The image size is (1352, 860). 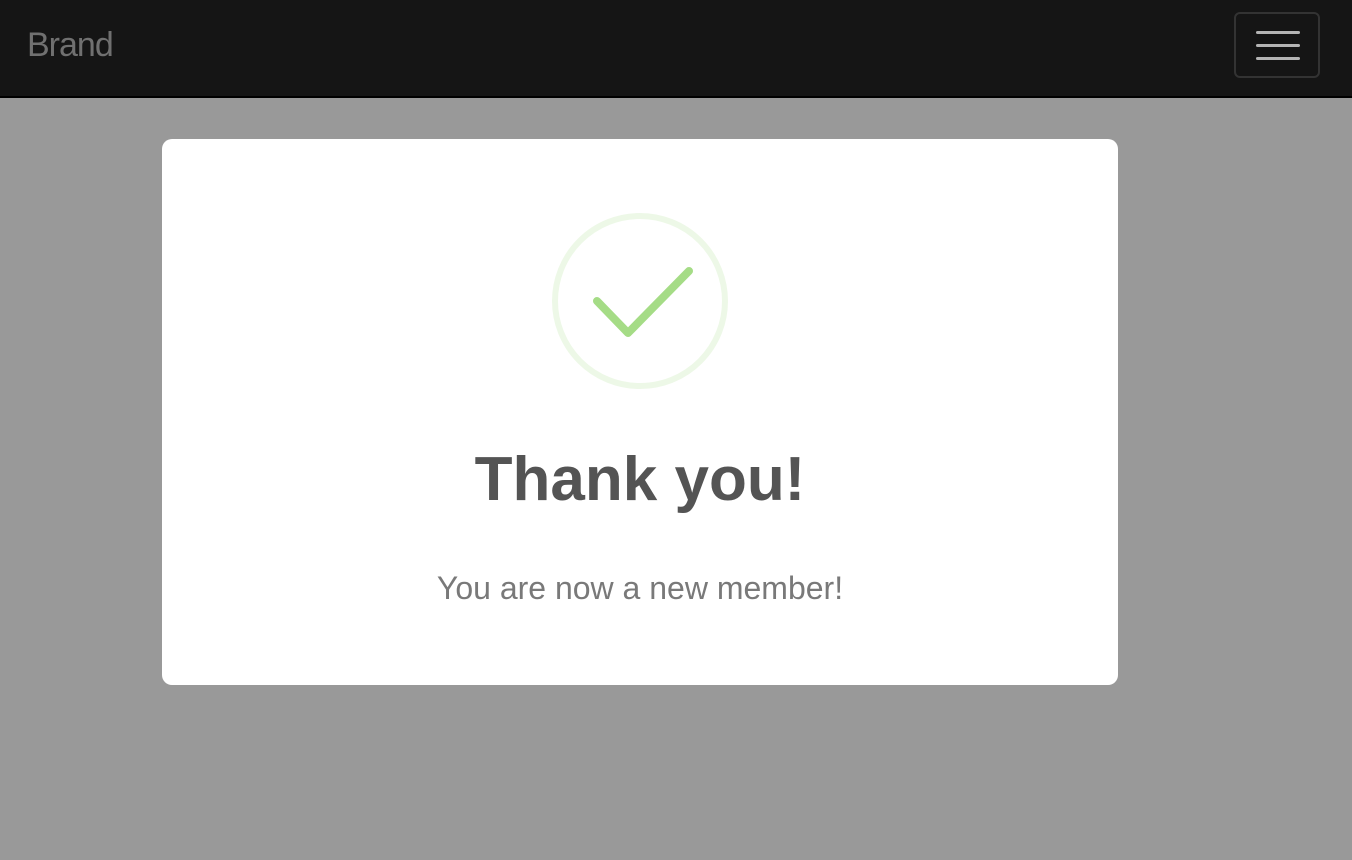 I want to click on modal-message: You are now a new member!, so click(x=640, y=588).